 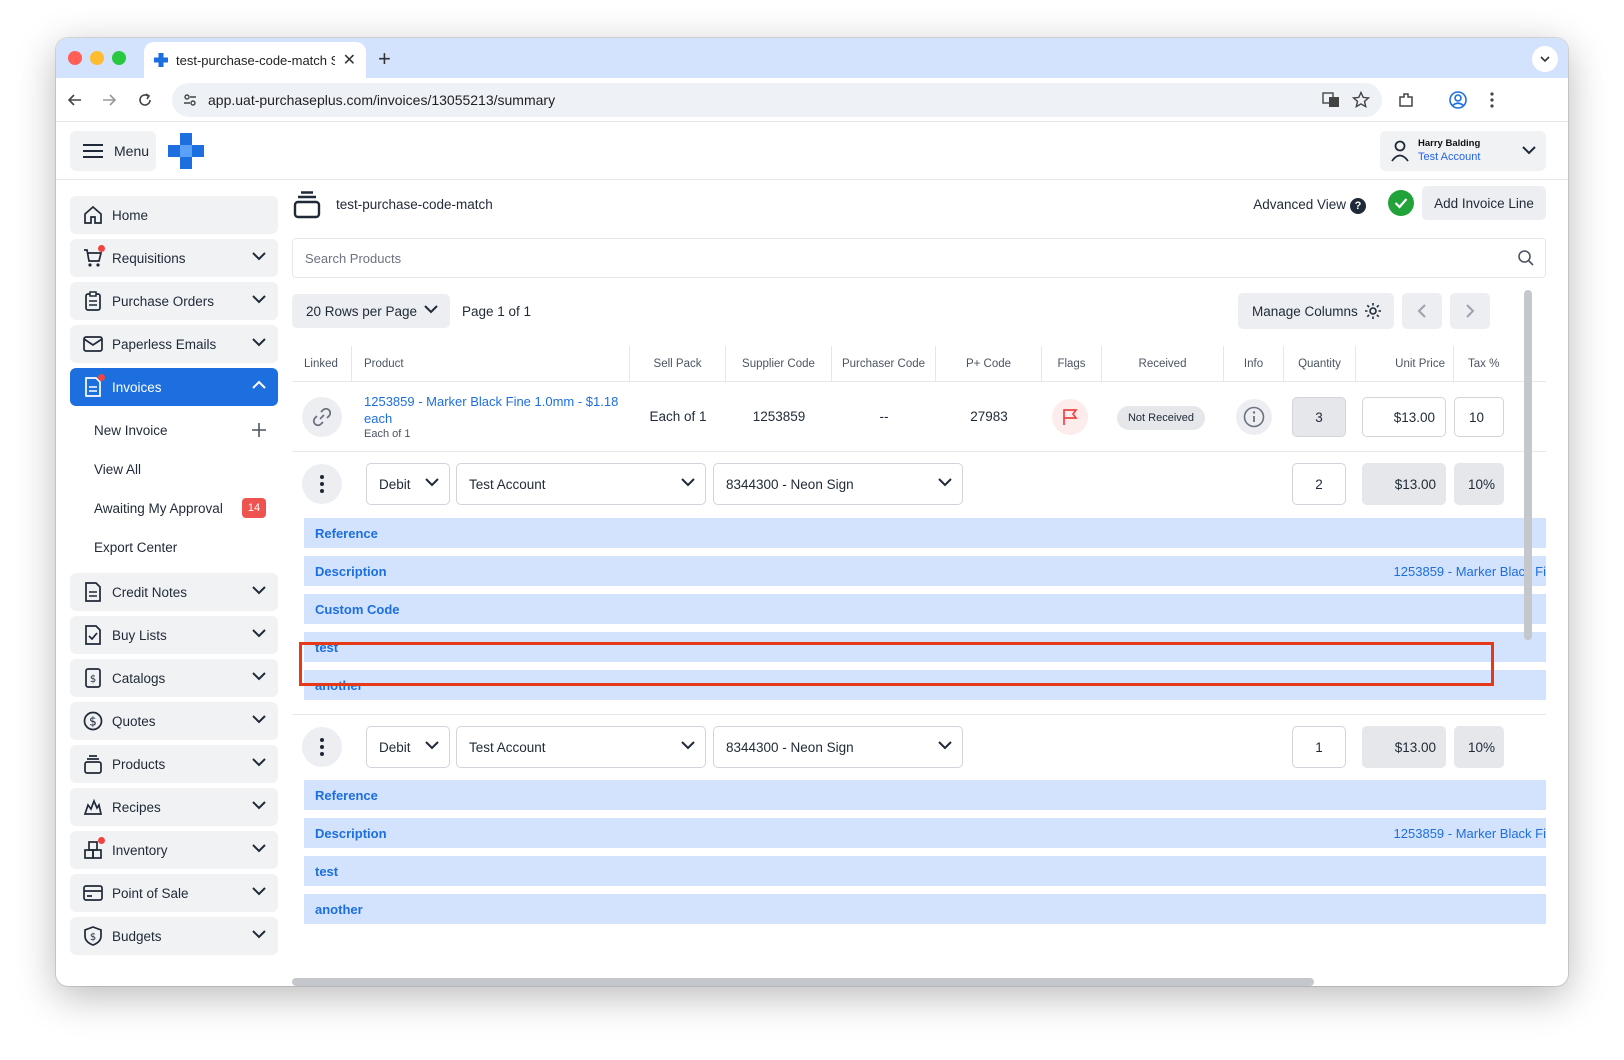 What do you see at coordinates (139, 764) in the screenshot?
I see `sidebar-item-label: Products` at bounding box center [139, 764].